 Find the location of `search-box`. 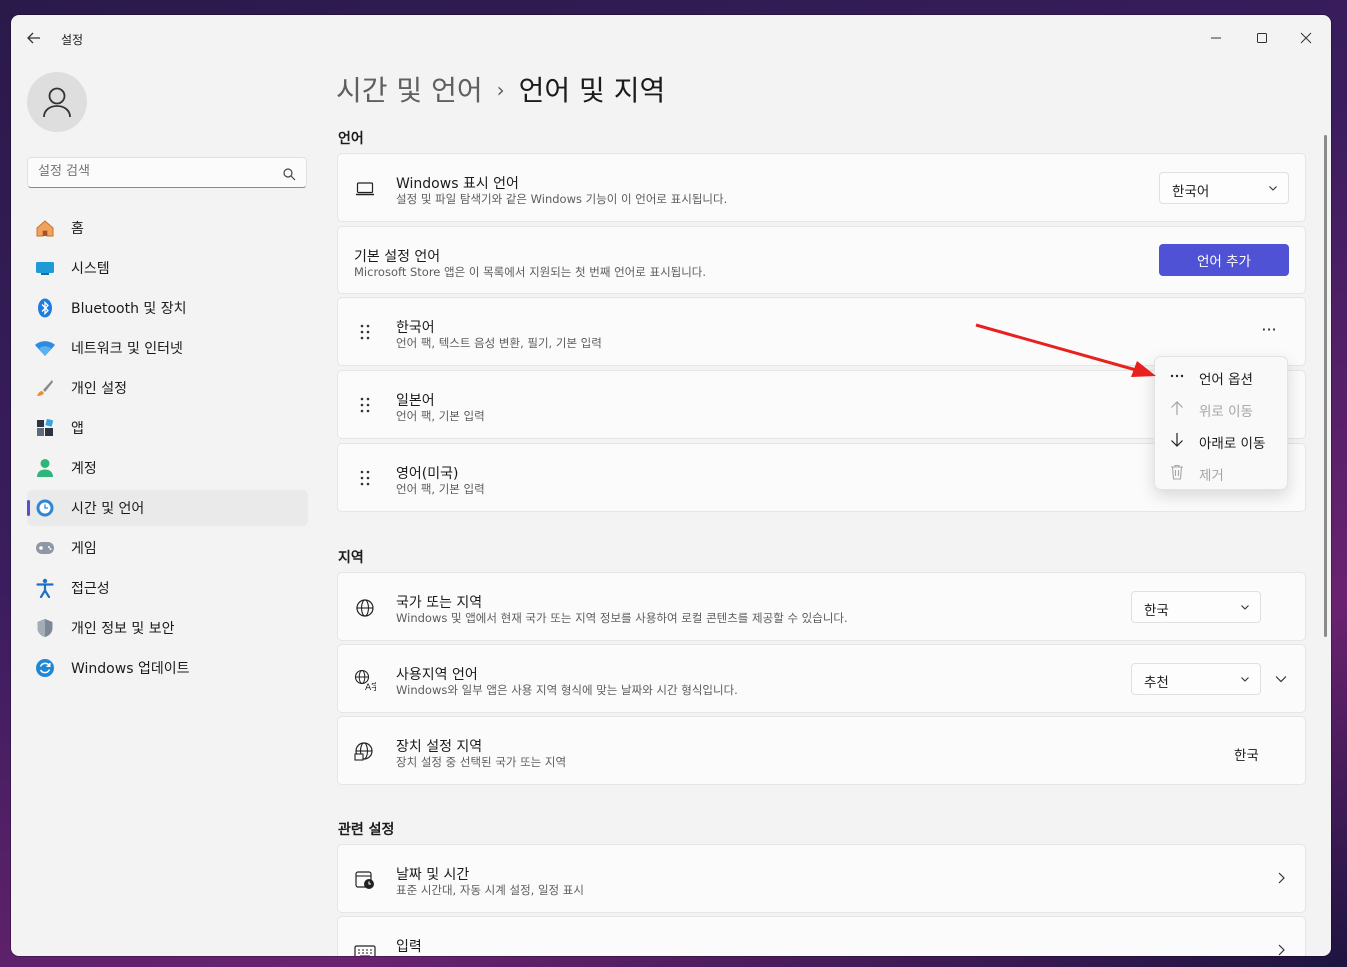

search-box is located at coordinates (167, 172).